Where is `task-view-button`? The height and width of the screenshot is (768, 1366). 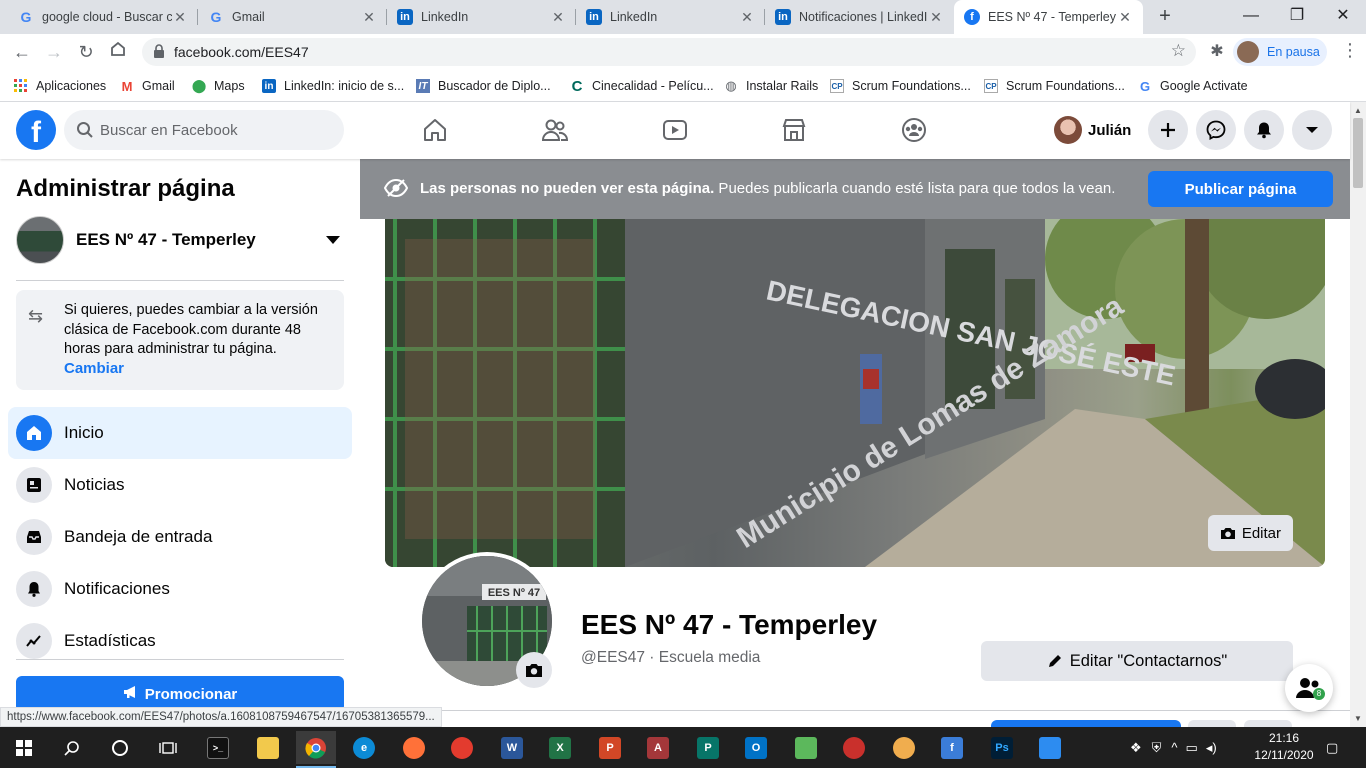 task-view-button is located at coordinates (168, 747).